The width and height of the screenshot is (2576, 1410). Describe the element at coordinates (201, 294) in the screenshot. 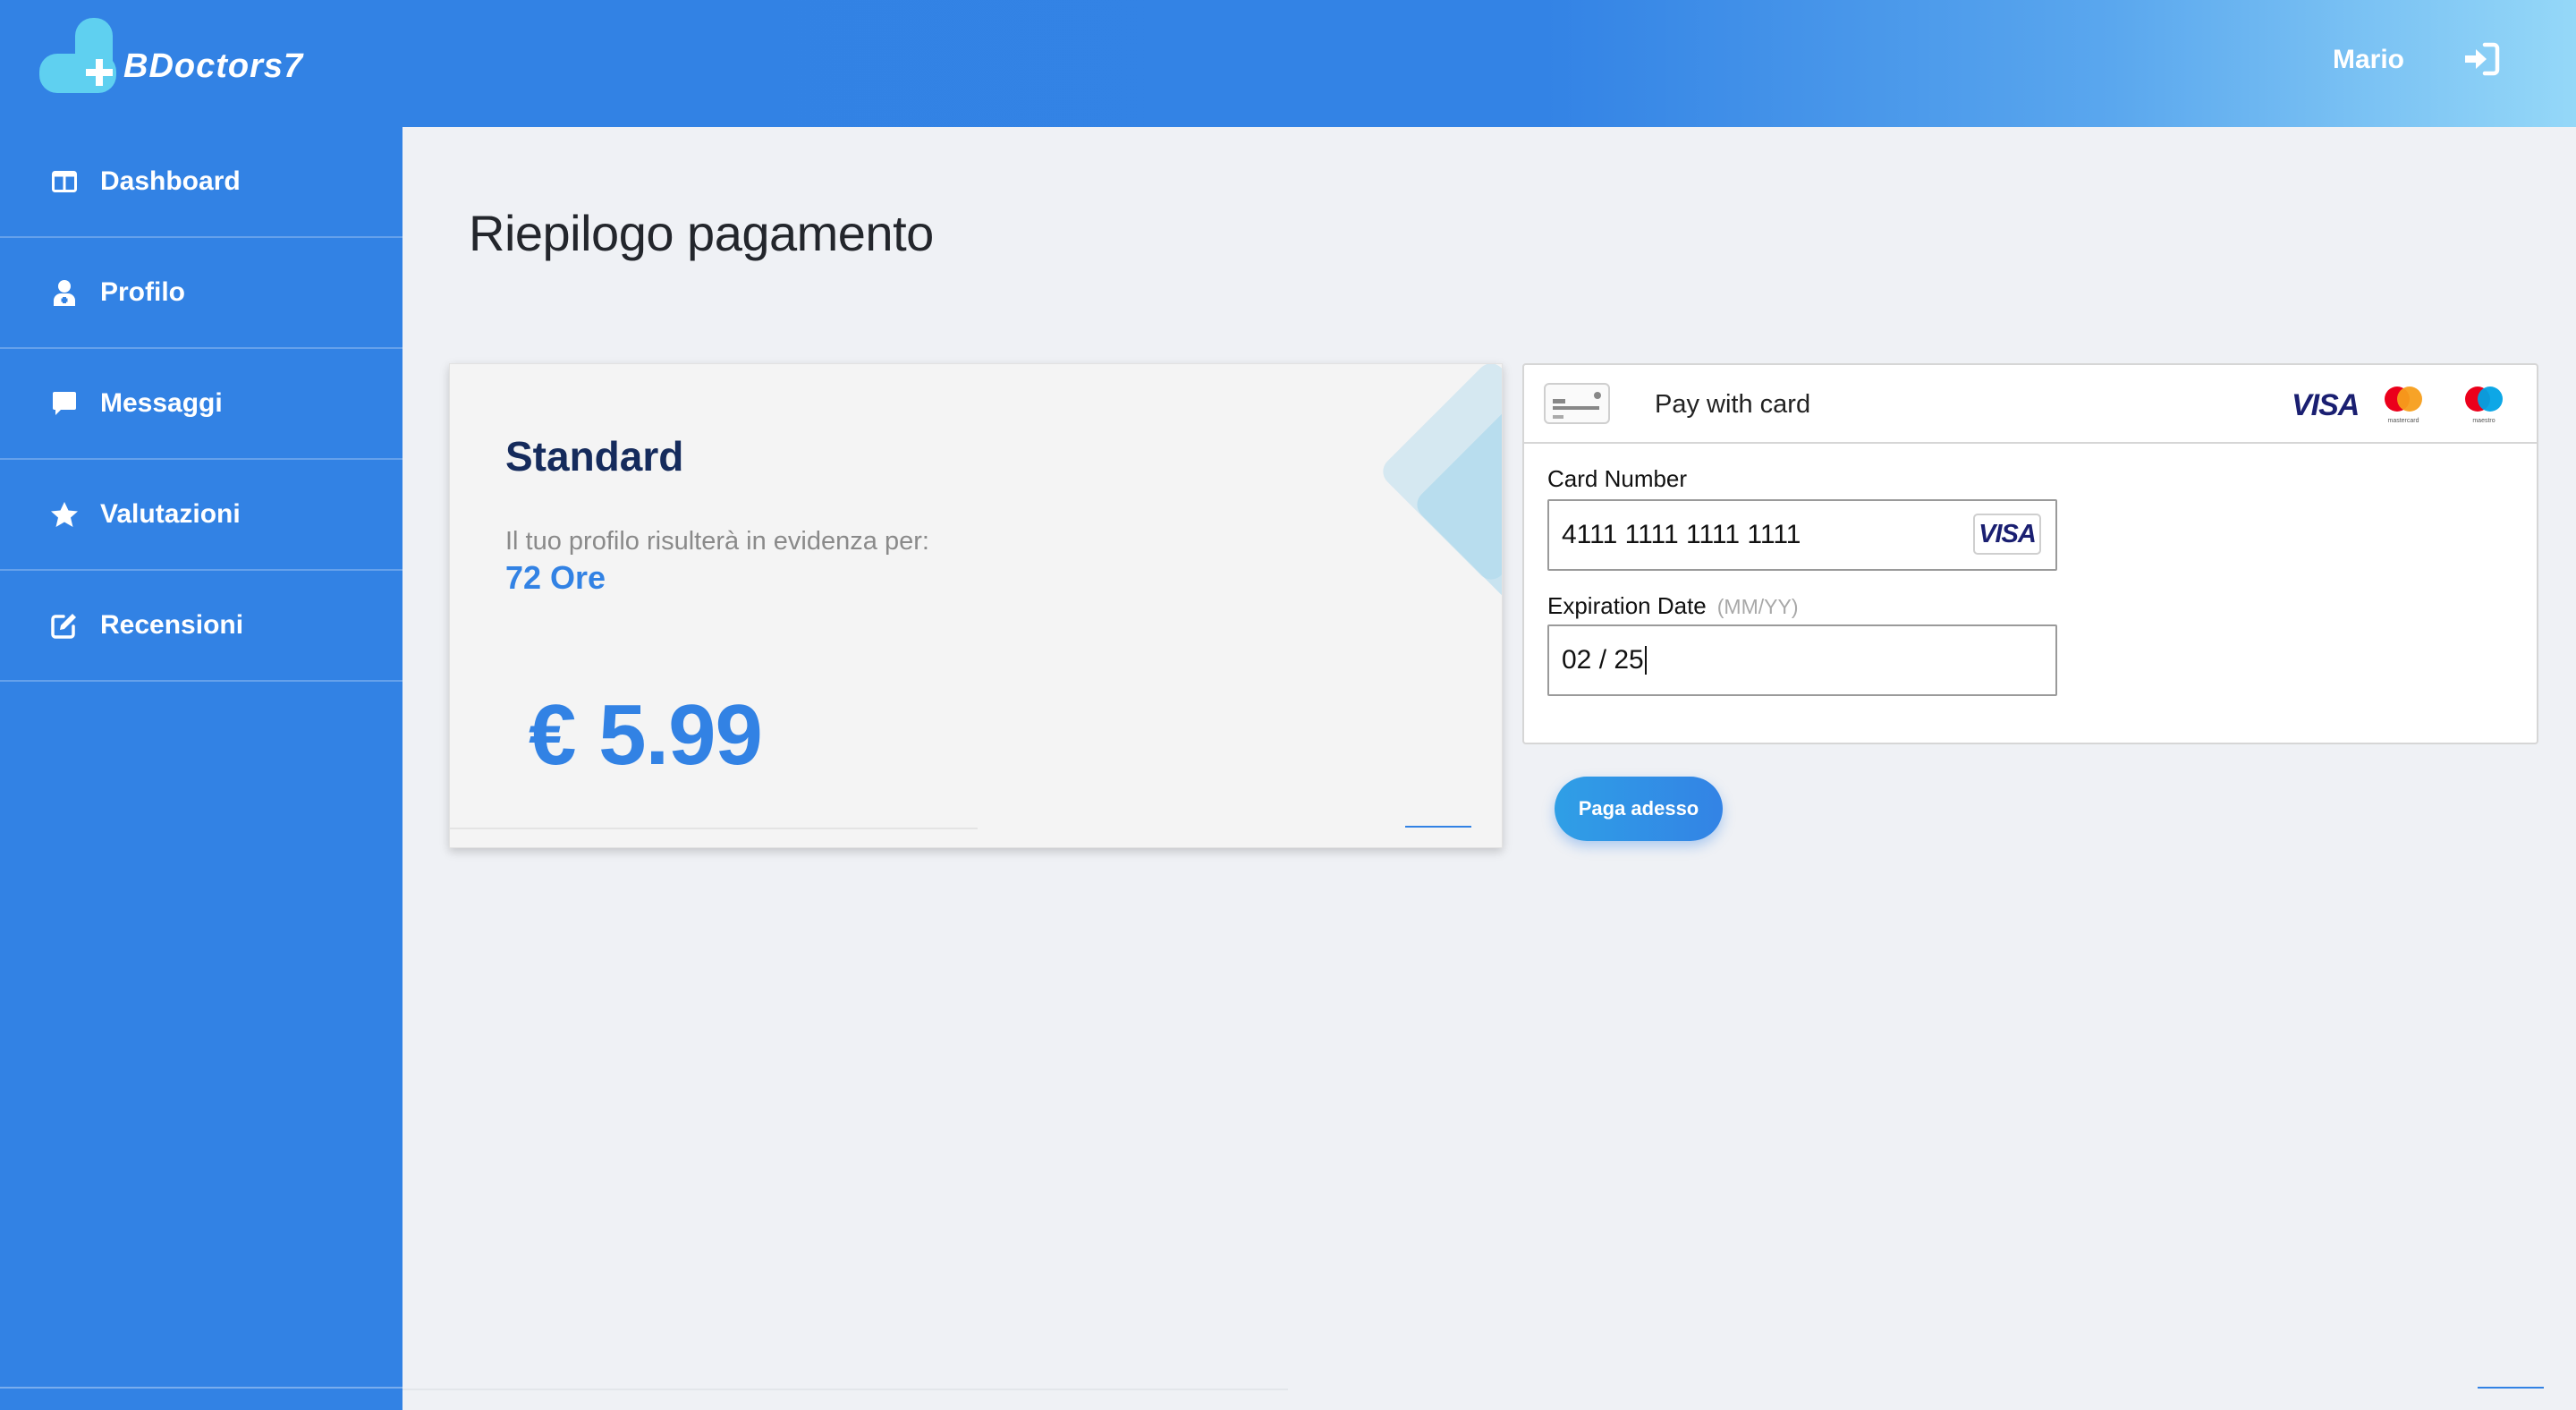

I see `sidebar-item-profilo: Profilo` at that location.